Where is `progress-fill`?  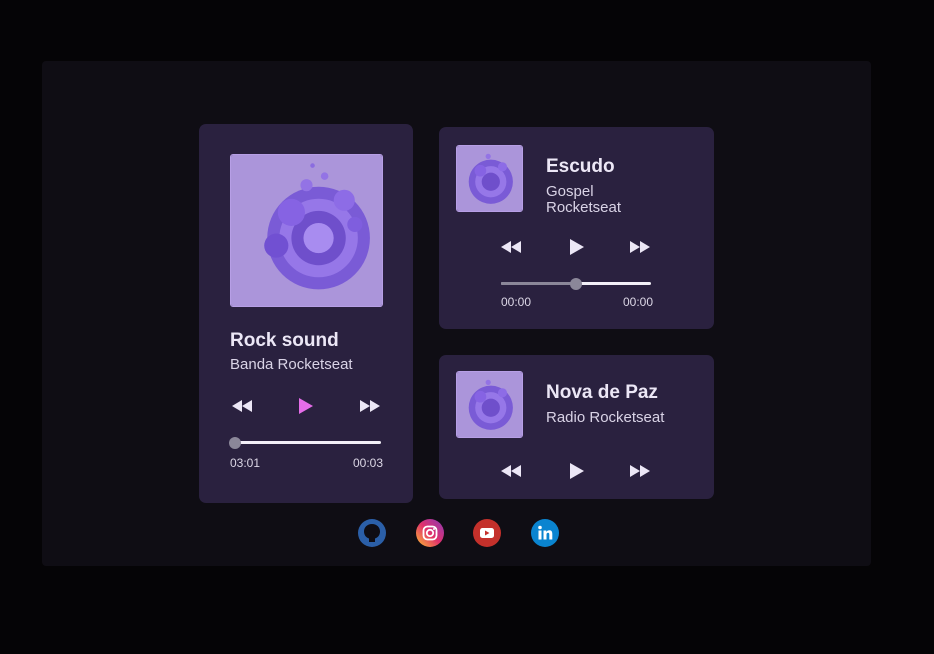
progress-fill is located at coordinates (538, 283).